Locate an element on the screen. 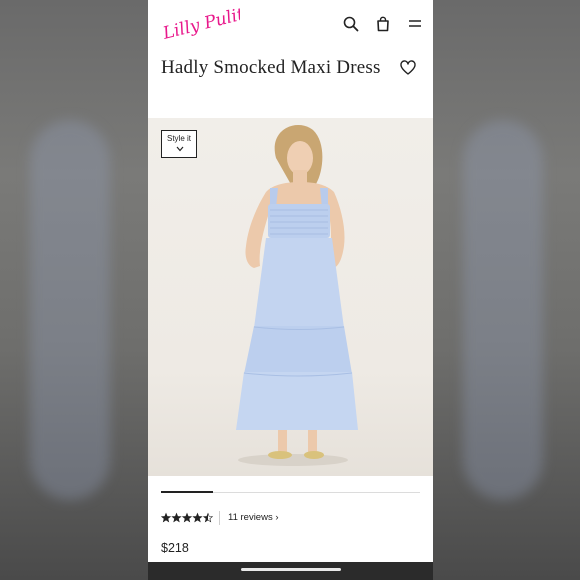 Image resolution: width=580 pixels, height=580 pixels. home-indicator is located at coordinates (291, 569).